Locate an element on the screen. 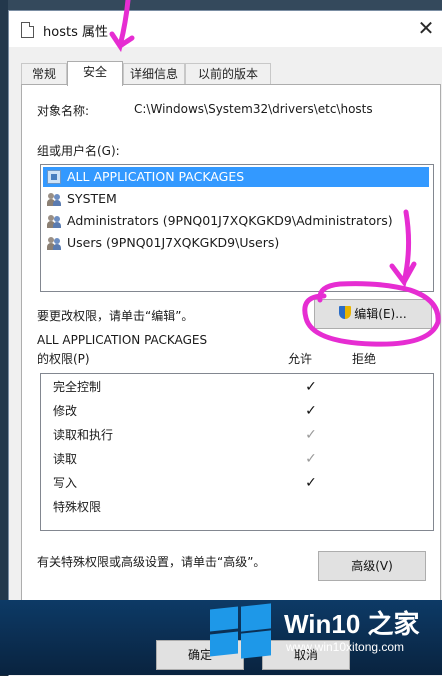 The width and height of the screenshot is (442, 676). permission-special: 特殊权限 is located at coordinates (77, 507).